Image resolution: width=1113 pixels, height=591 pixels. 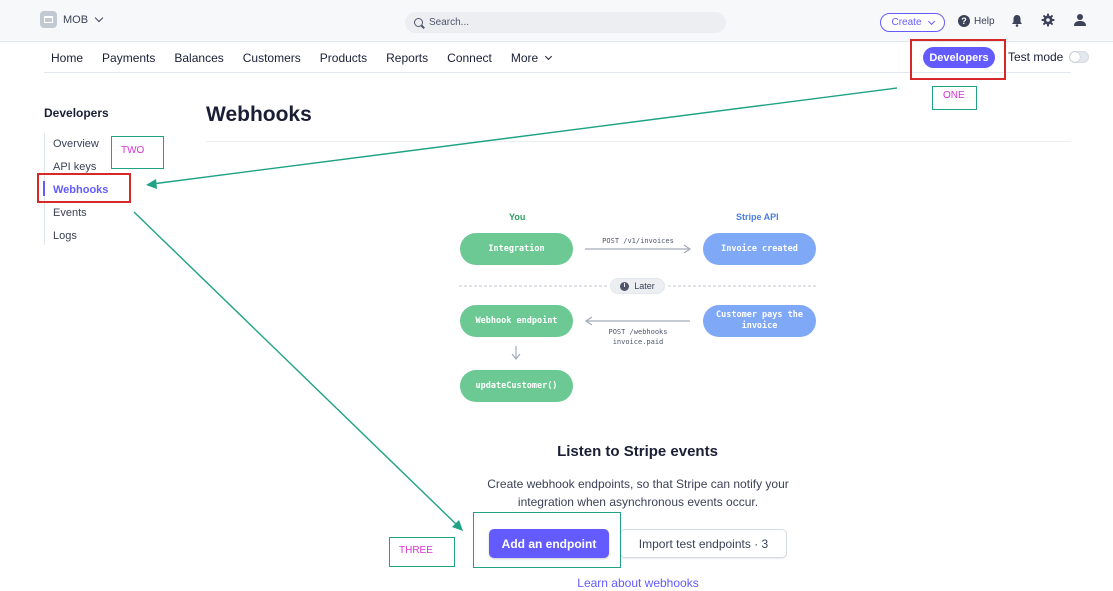 What do you see at coordinates (1079, 57) in the screenshot?
I see `toggle-switch` at bounding box center [1079, 57].